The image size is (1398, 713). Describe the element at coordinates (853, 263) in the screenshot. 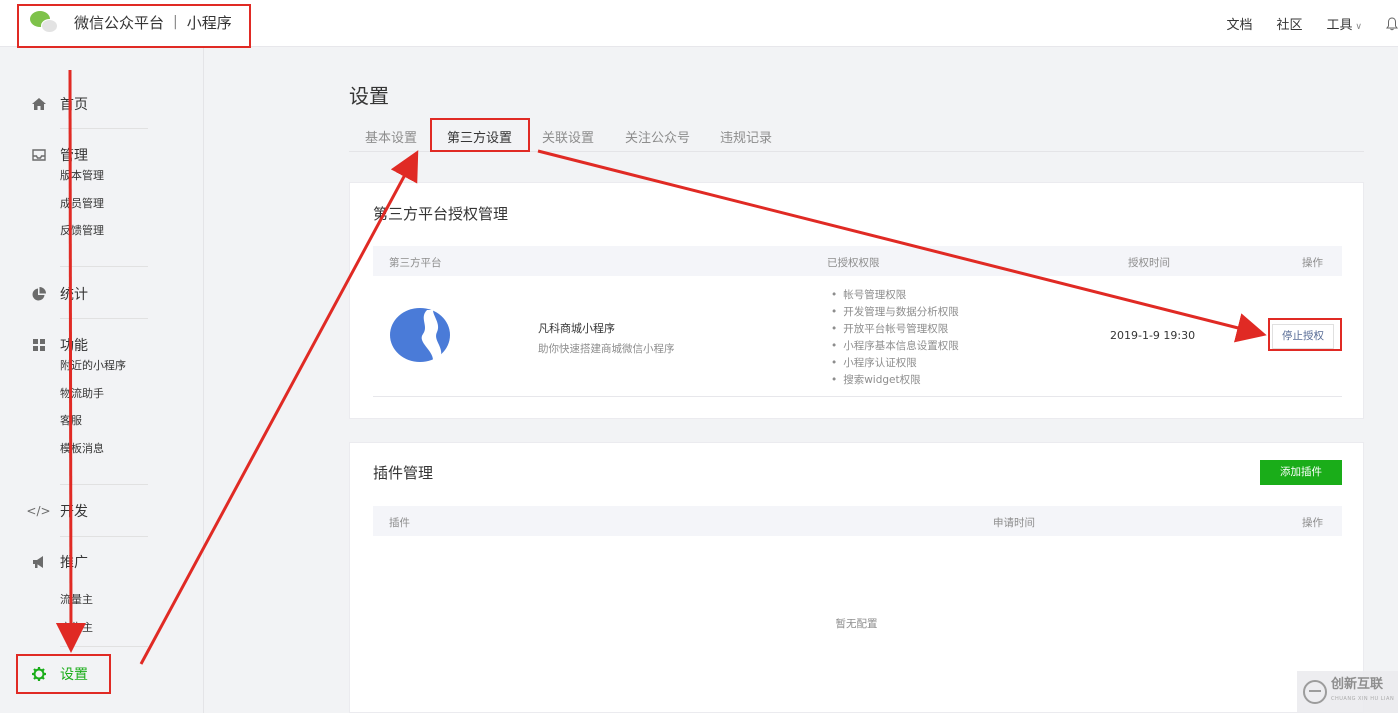

I see `column-header: 已授权权限` at that location.